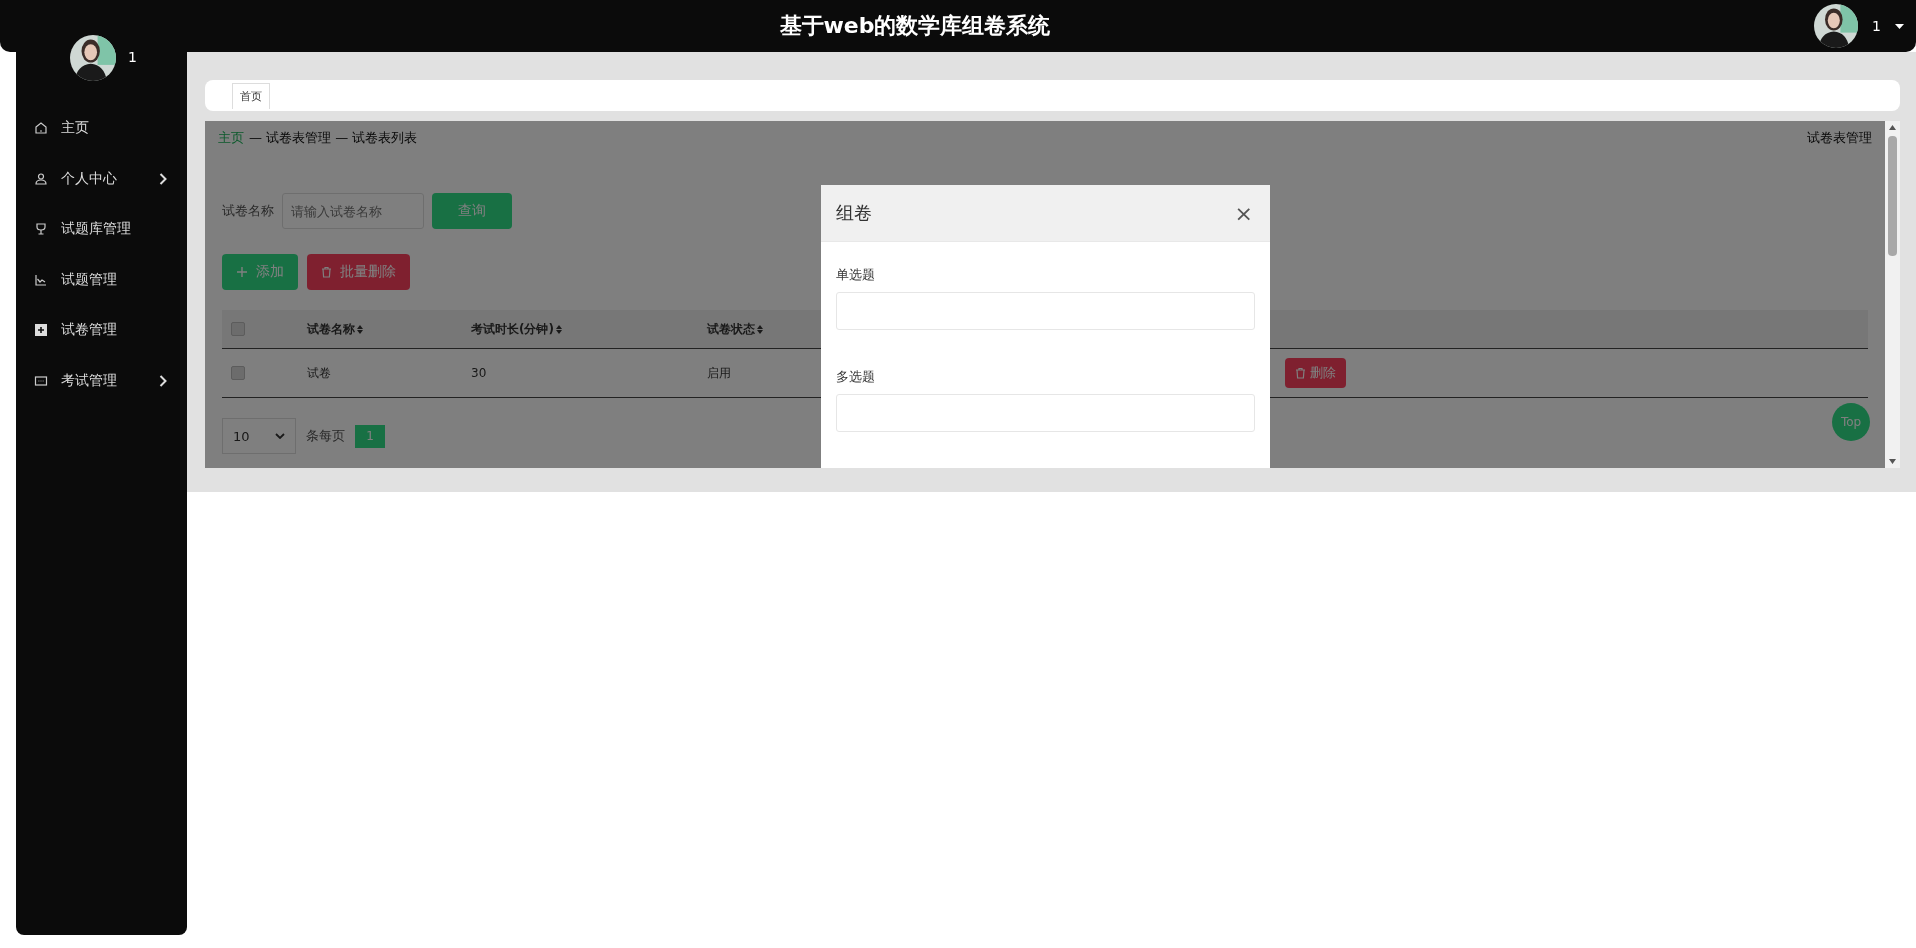  Describe the element at coordinates (325, 436) in the screenshot. I see `page-size-label: 条每页` at that location.